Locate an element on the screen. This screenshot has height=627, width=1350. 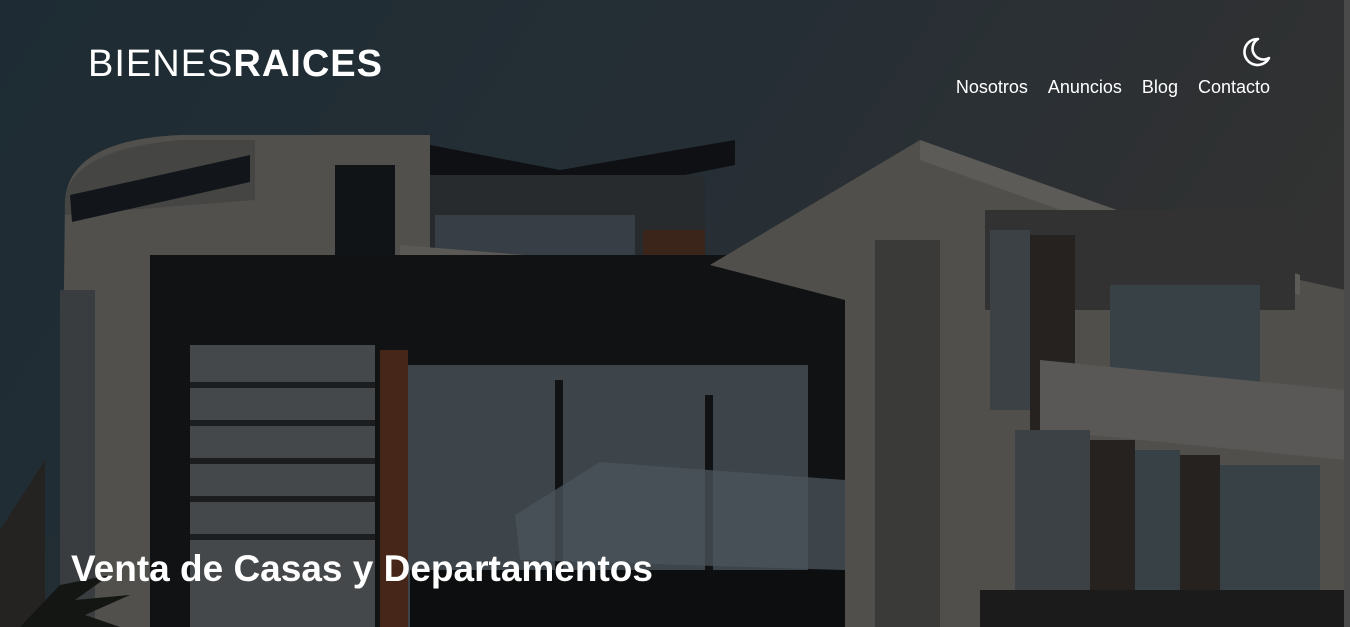
nav-link-blog: Blog is located at coordinates (1160, 87).